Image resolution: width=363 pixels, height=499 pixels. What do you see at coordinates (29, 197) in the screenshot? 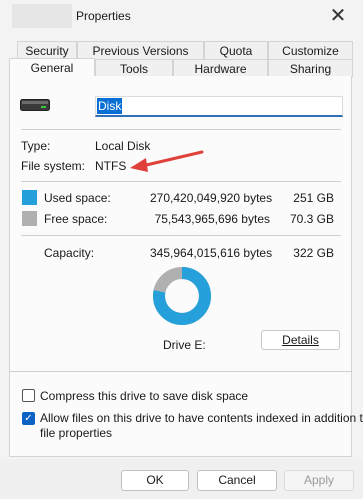
I see `used-space-swatch` at bounding box center [29, 197].